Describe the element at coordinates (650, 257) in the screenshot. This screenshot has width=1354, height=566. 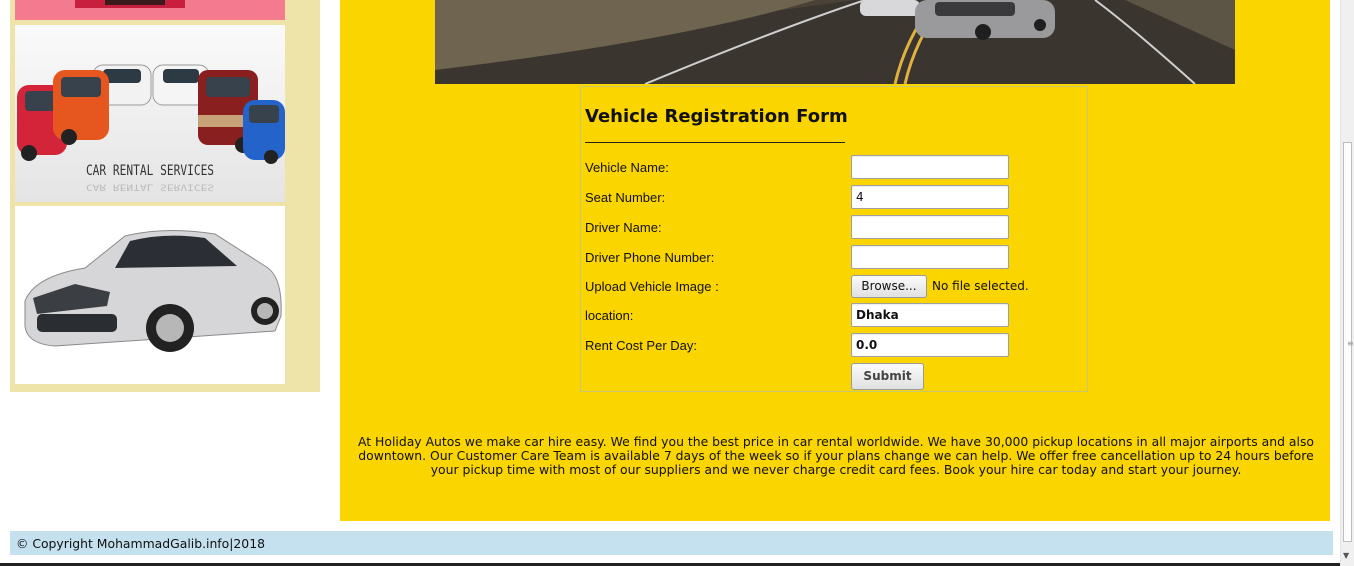
I see `driver-phone-label: Driver Phone Number:` at that location.